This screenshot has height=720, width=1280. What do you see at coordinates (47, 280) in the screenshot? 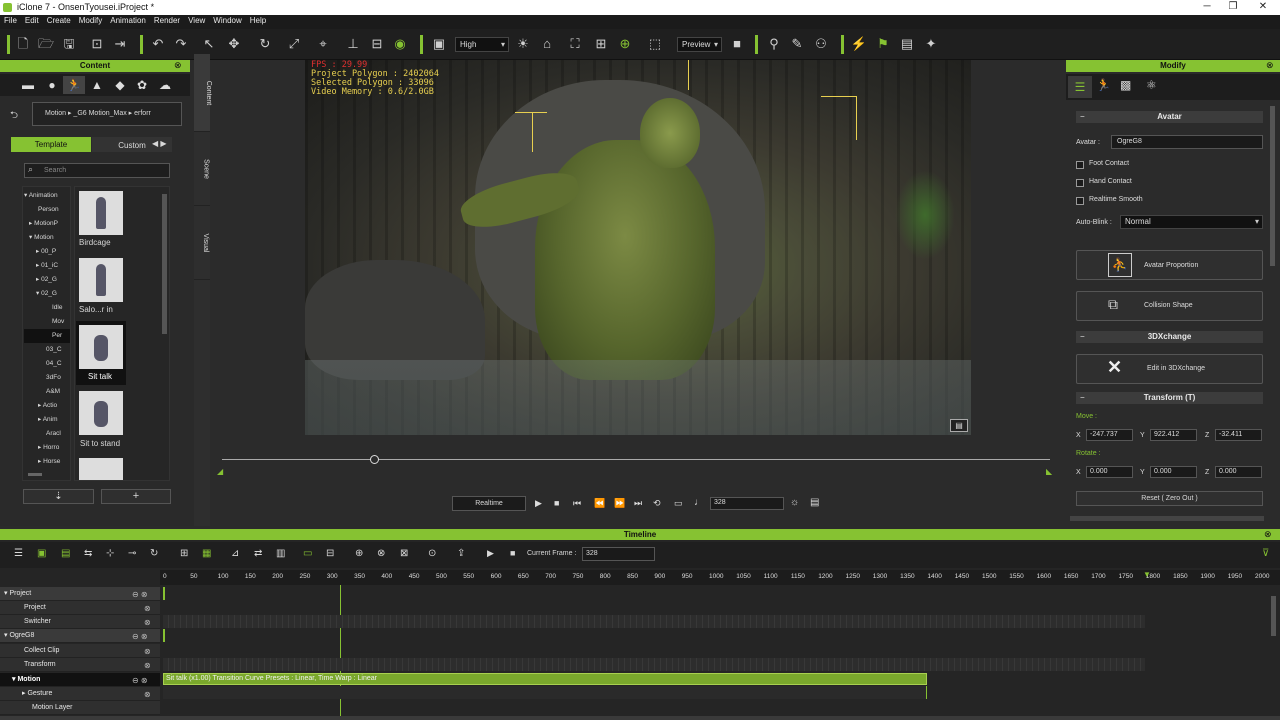
I see `tree-item: ▸ 02_G` at bounding box center [47, 280].